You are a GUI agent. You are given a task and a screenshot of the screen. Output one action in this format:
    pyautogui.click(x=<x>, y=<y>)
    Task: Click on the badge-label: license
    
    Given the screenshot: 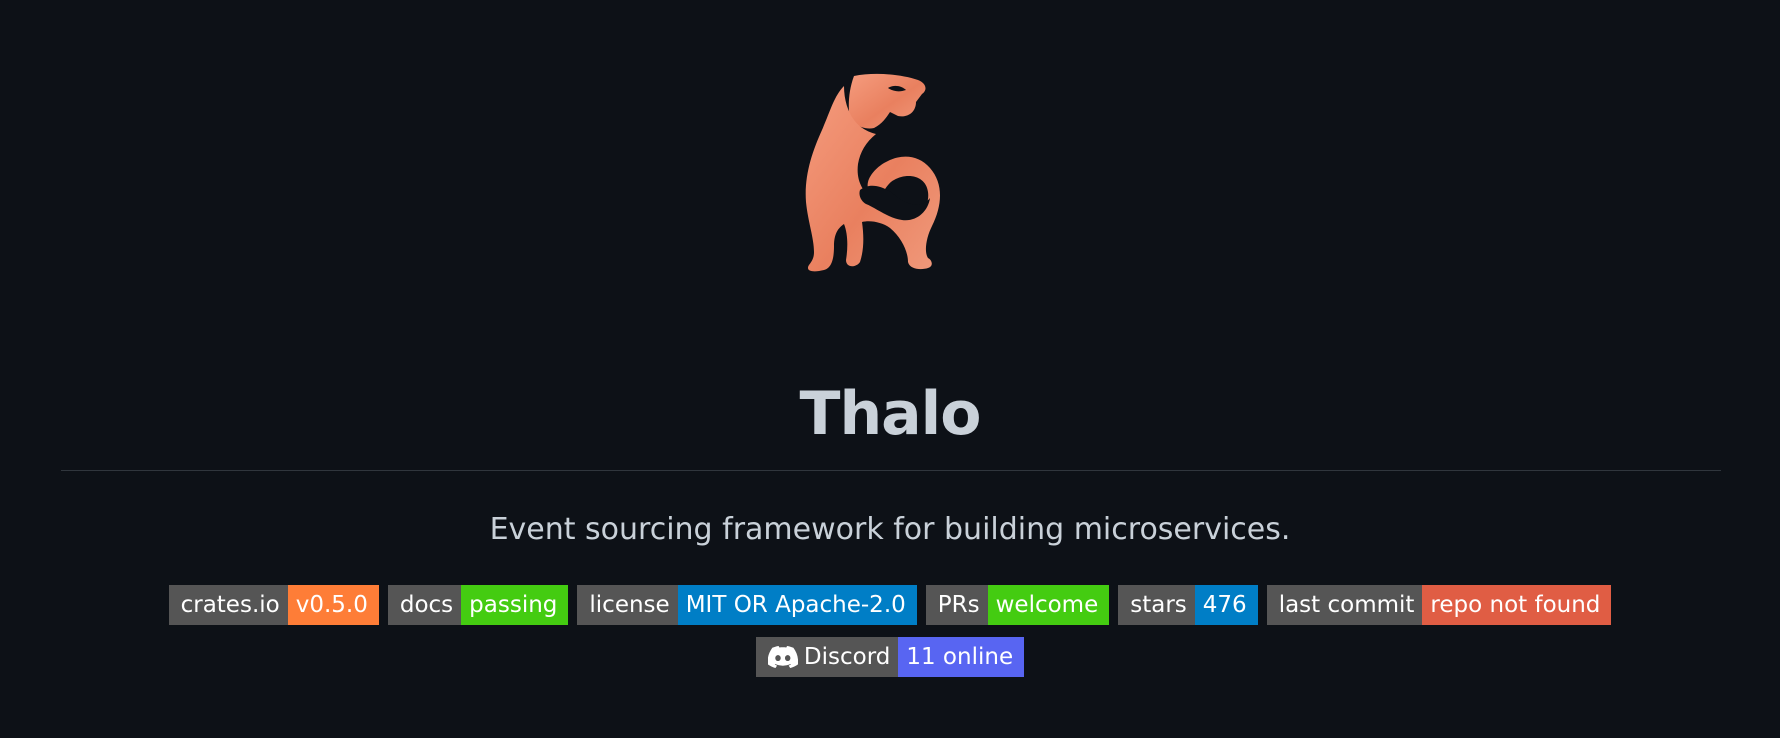 What is the action you would take?
    pyautogui.click(x=627, y=605)
    